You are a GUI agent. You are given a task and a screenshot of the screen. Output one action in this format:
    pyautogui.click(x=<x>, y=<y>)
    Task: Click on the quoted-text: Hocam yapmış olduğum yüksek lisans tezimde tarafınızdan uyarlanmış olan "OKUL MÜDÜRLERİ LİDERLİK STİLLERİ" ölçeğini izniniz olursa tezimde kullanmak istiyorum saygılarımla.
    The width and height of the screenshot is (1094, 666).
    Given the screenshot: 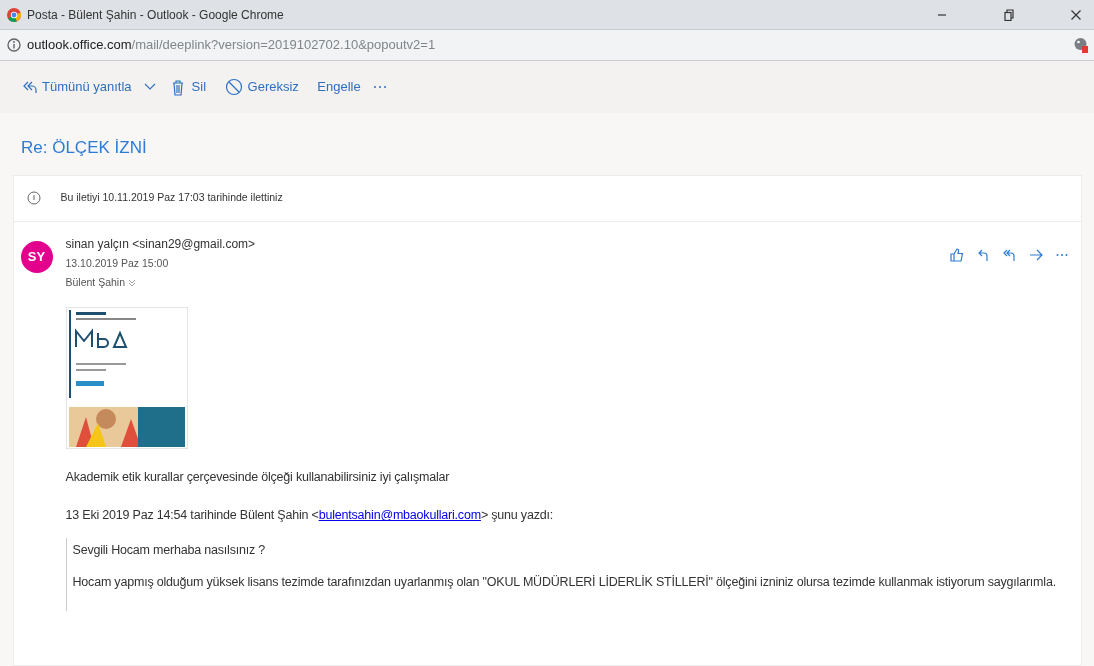 What is the action you would take?
    pyautogui.click(x=564, y=582)
    